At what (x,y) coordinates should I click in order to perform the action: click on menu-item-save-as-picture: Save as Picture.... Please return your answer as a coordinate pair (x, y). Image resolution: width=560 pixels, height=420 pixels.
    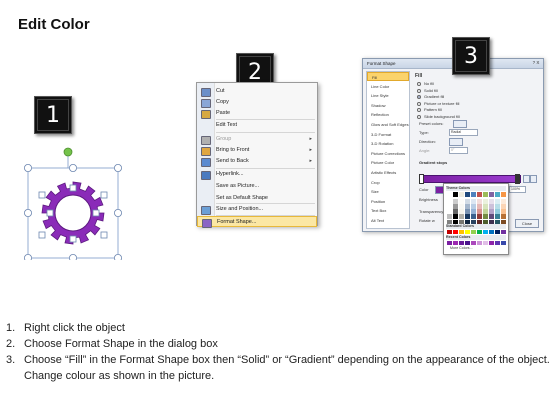
    Looking at the image, I should click on (257, 186).